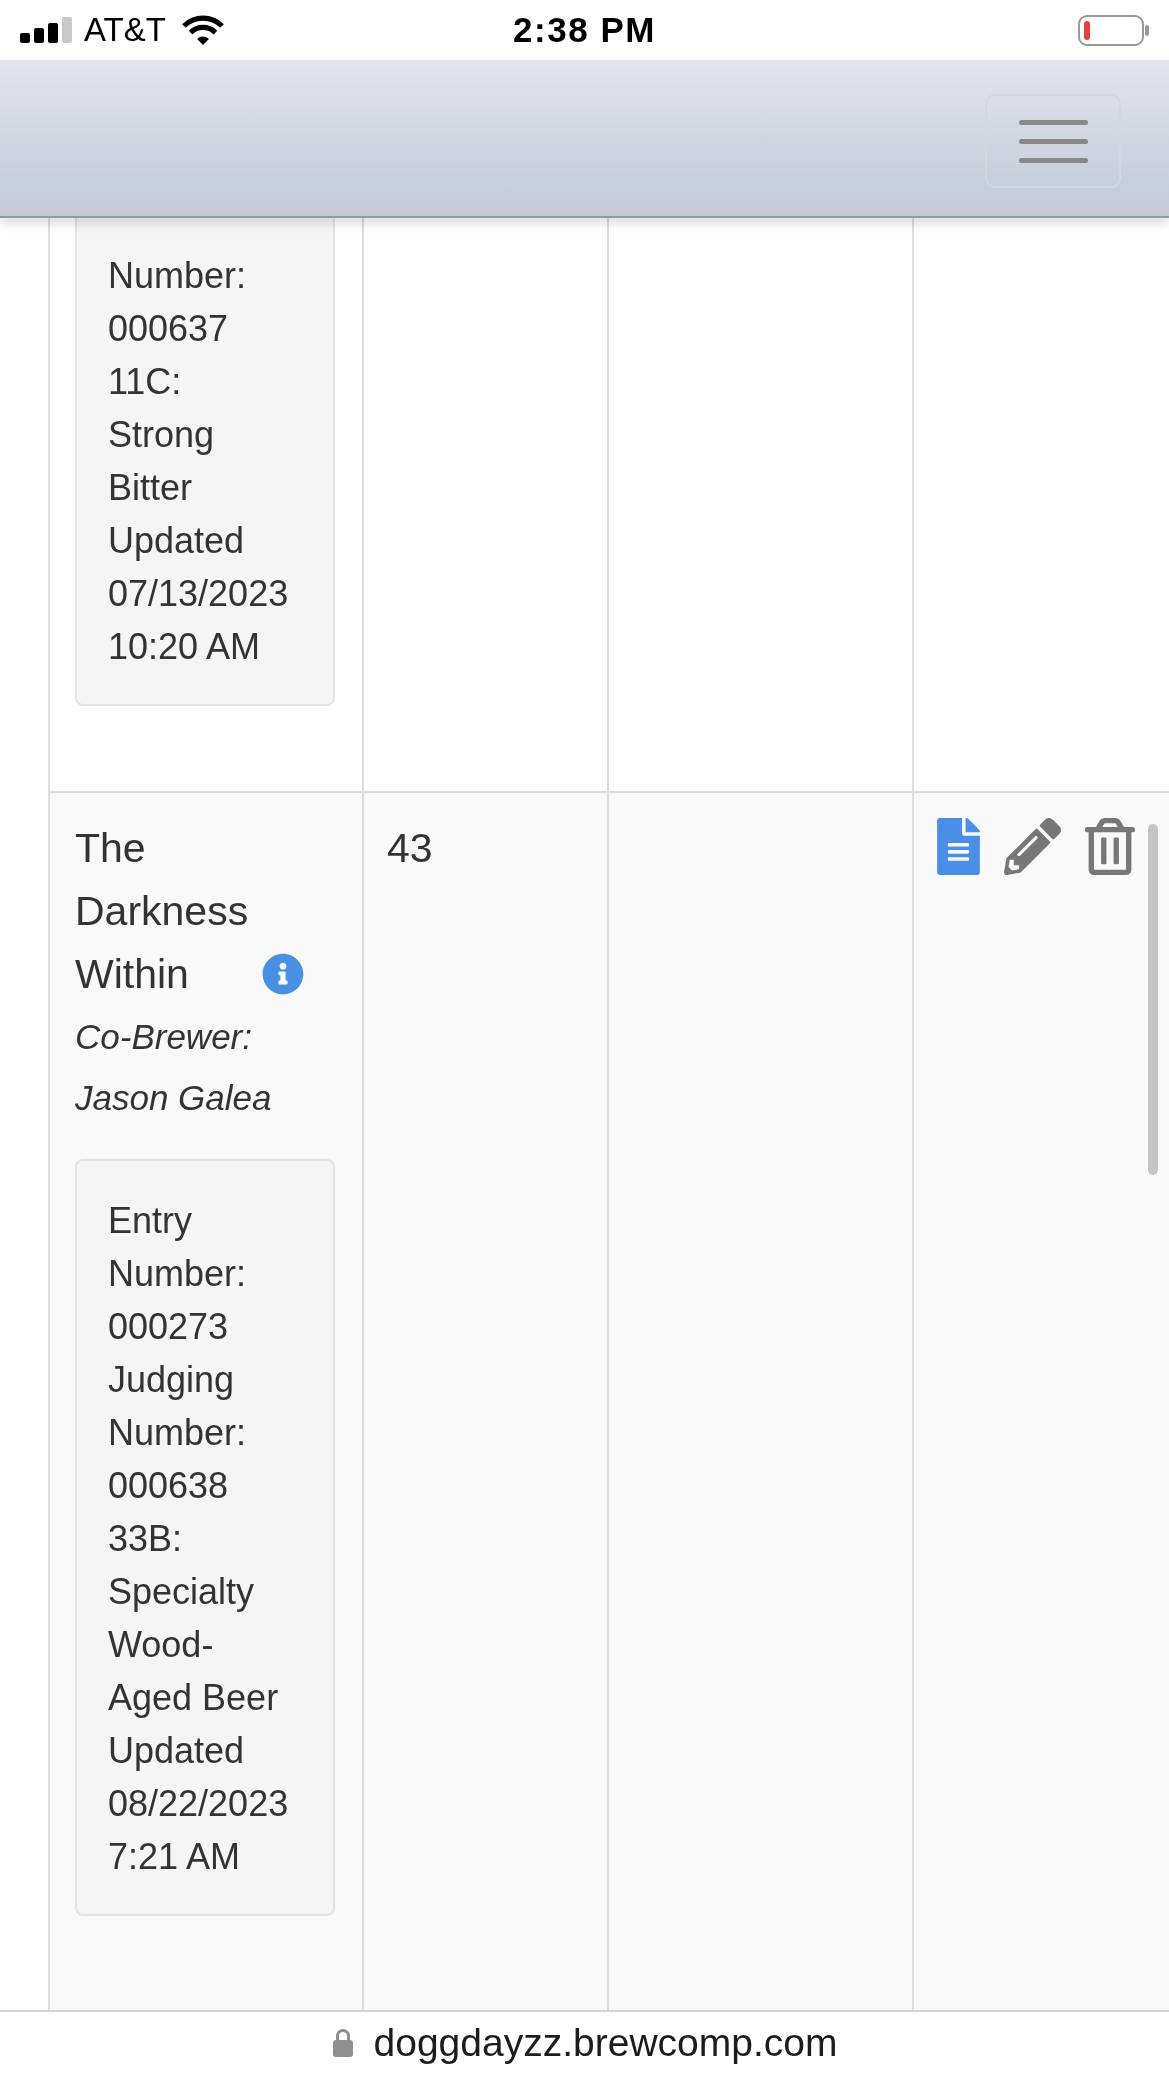 This screenshot has width=1169, height=2073. Describe the element at coordinates (1110, 846) in the screenshot. I see `trash-icon` at that location.